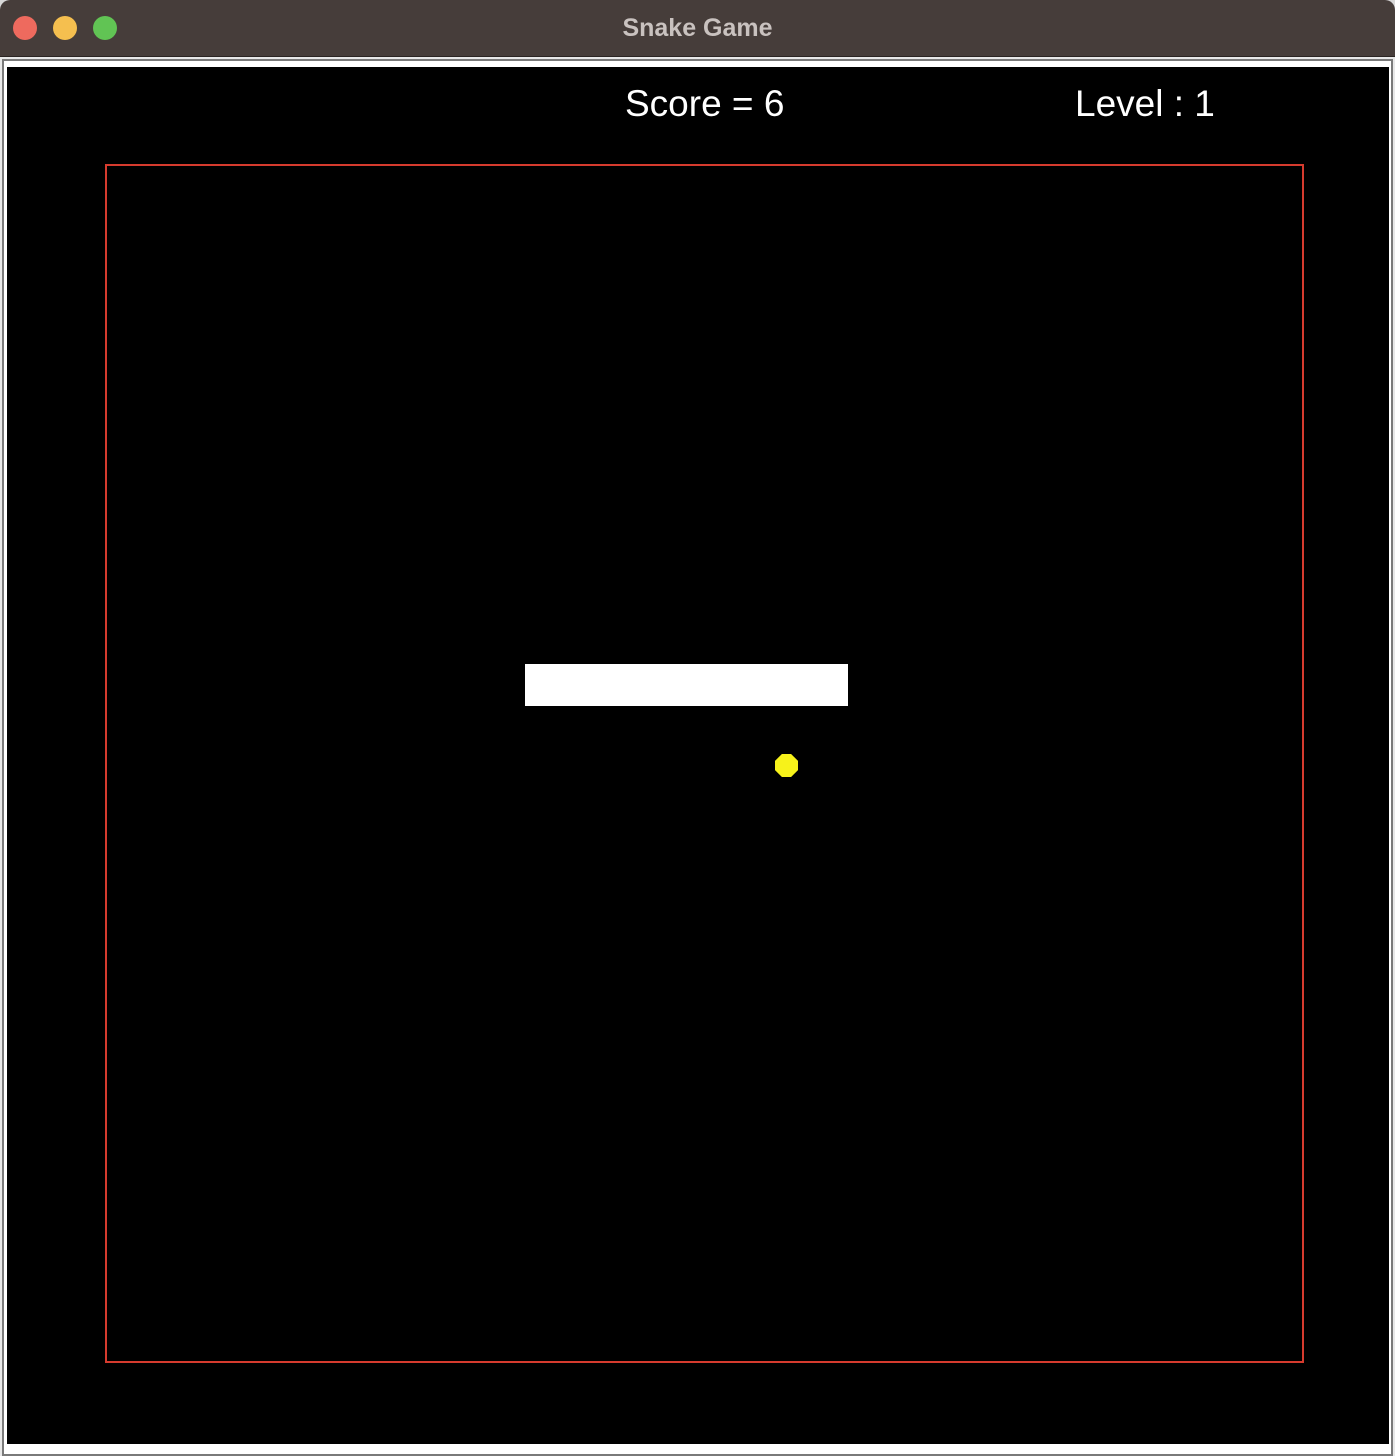 The width and height of the screenshot is (1395, 1456). Describe the element at coordinates (1145, 103) in the screenshot. I see `level-label: Level : 1` at that location.